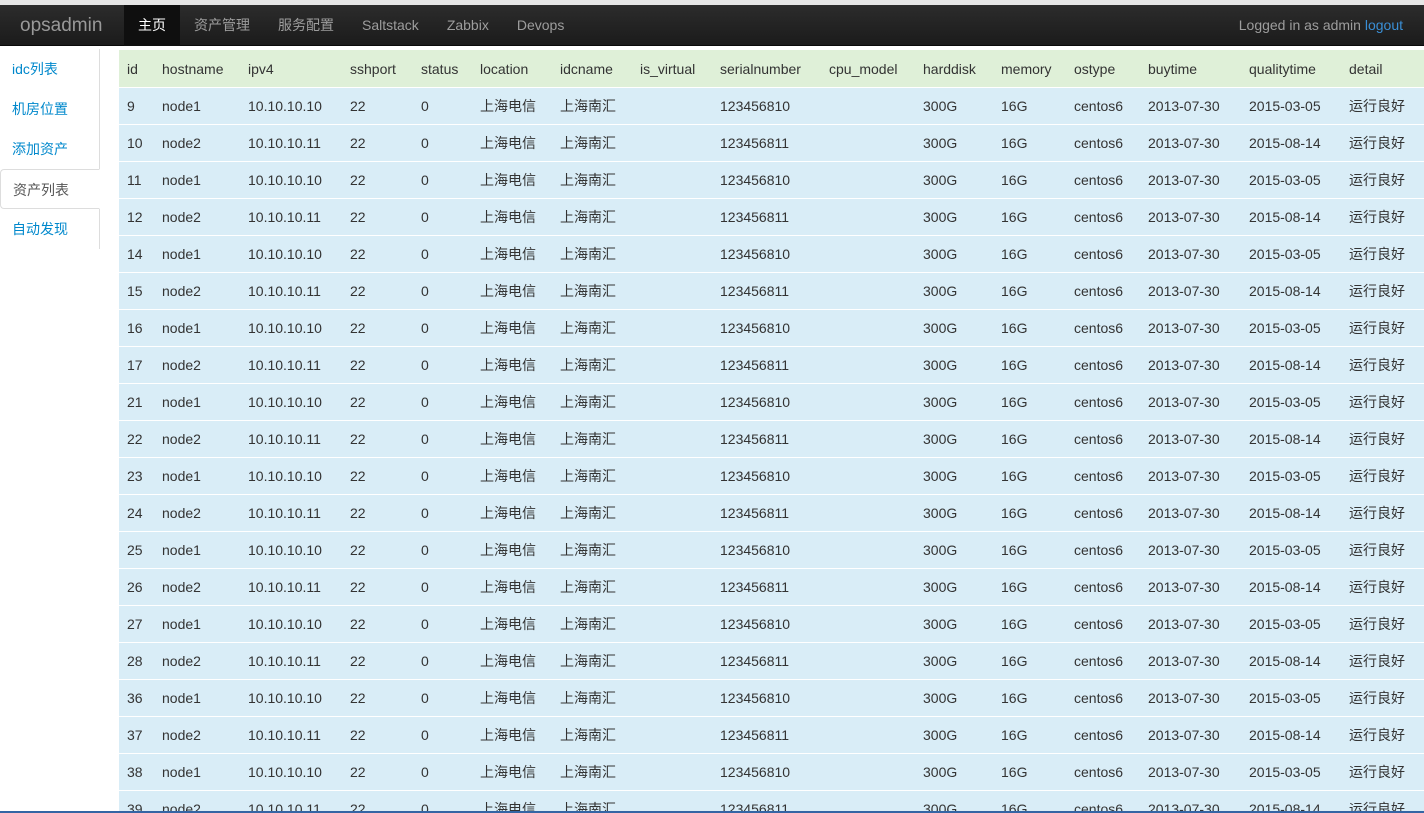 The height and width of the screenshot is (813, 1424). I want to click on cell-id: 39, so click(136, 801).